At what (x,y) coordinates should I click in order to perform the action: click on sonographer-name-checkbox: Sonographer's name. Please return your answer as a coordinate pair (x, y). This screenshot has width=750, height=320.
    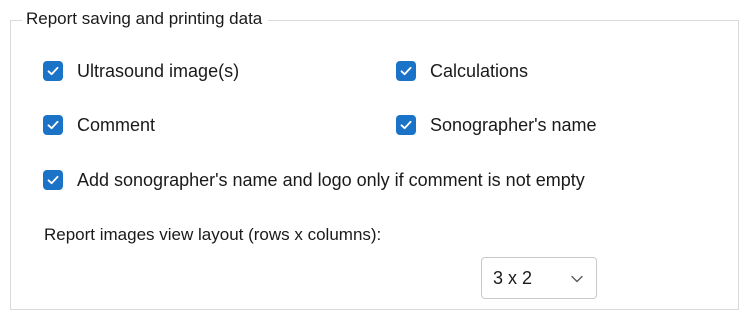
    Looking at the image, I should click on (496, 125).